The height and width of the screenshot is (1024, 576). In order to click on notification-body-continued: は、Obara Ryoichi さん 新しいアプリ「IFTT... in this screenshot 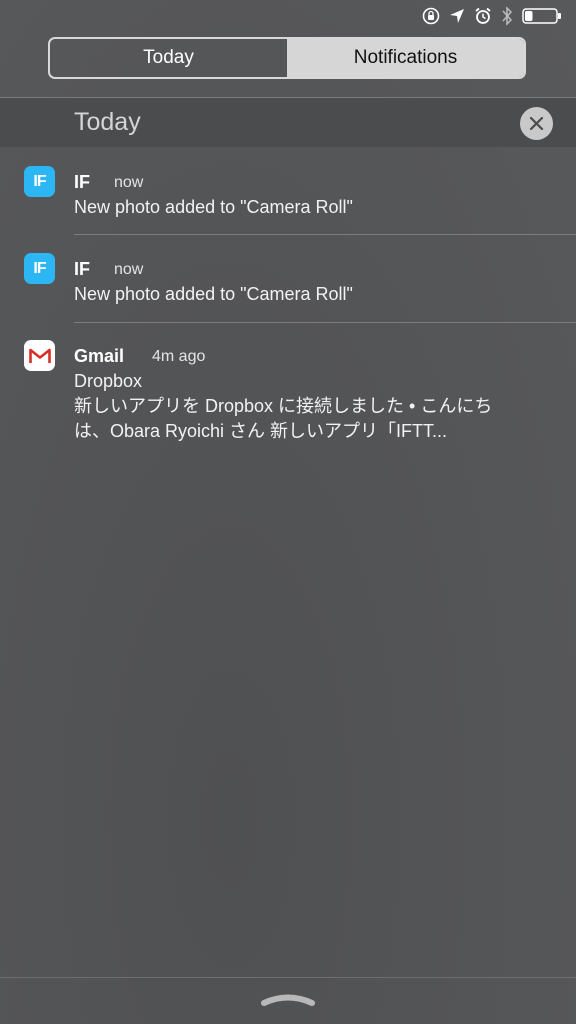, I will do `click(261, 431)`.